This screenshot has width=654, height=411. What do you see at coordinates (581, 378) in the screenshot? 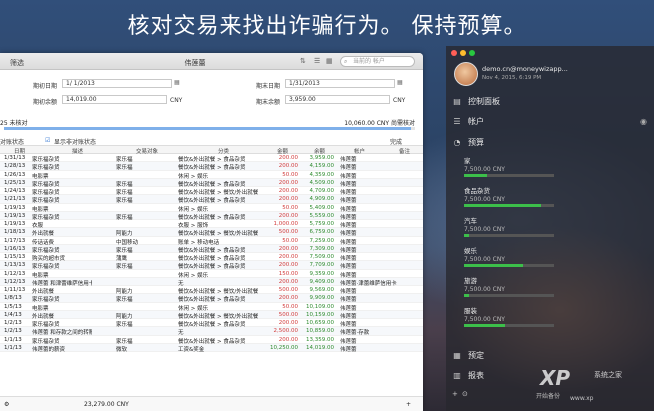
I see `watermark-logo: XP 系统之家` at bounding box center [581, 378].